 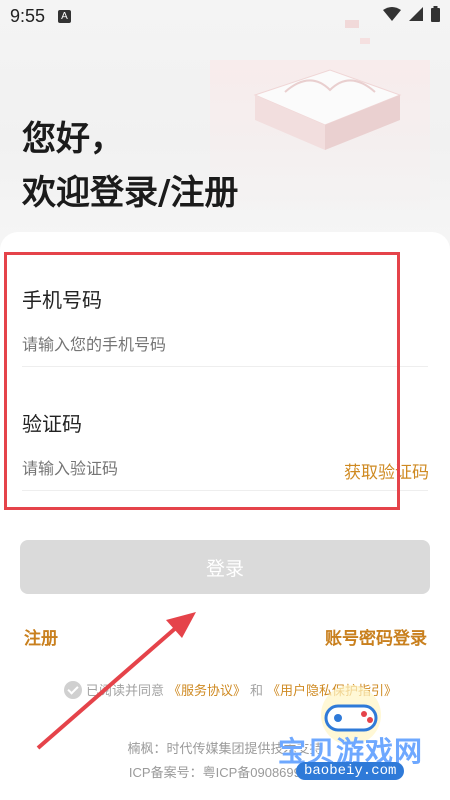 What do you see at coordinates (64, 16) in the screenshot?
I see `notification-icon: A` at bounding box center [64, 16].